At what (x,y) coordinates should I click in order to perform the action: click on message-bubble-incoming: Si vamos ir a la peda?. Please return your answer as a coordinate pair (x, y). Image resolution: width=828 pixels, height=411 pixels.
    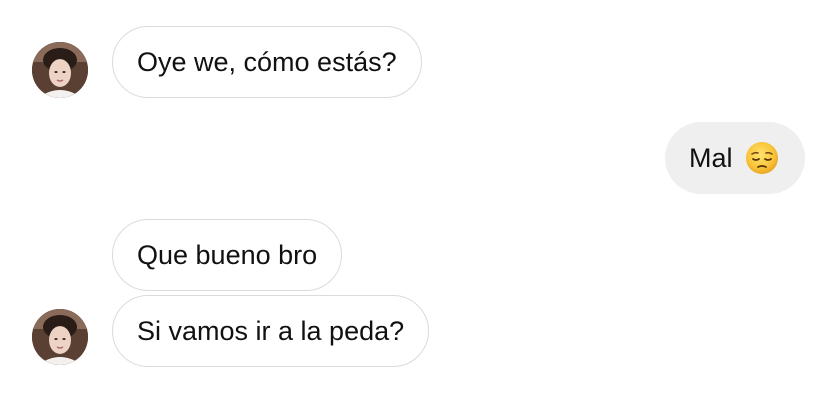
    Looking at the image, I should click on (271, 331).